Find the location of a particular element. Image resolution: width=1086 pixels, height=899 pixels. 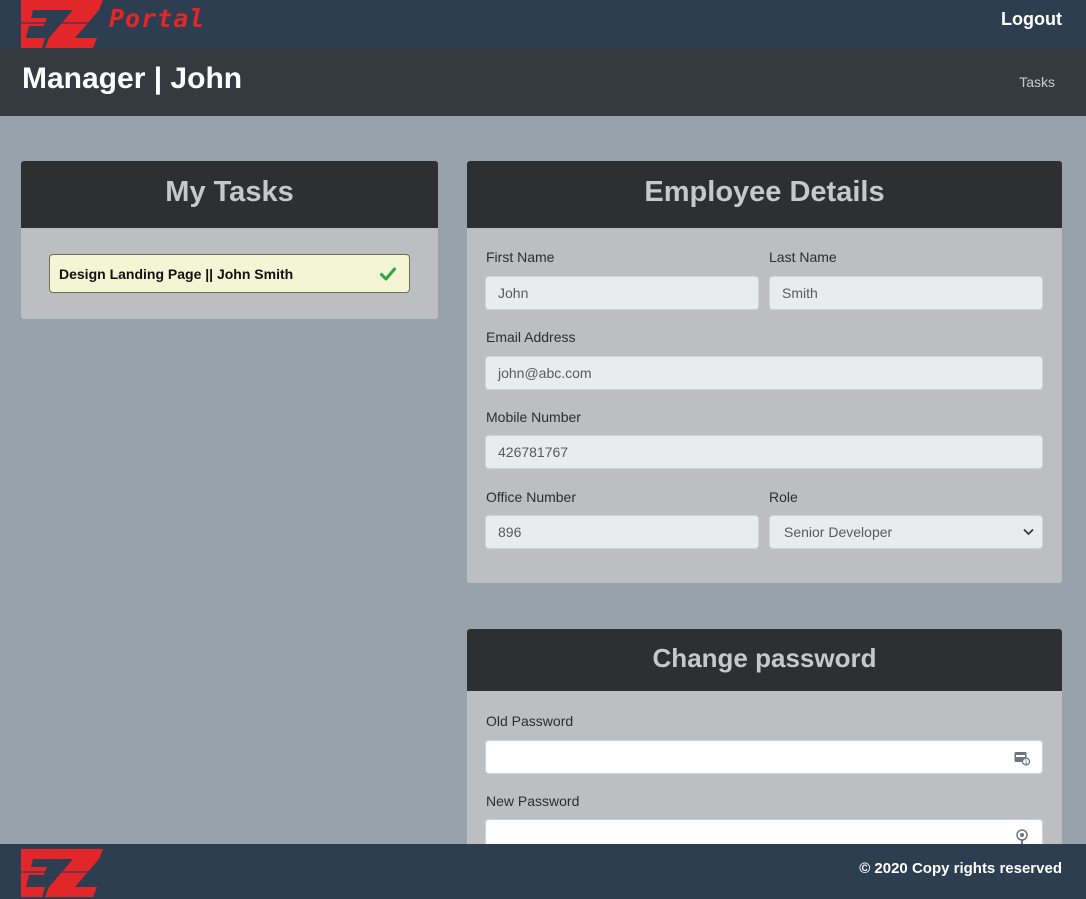

email-label: Email Address is located at coordinates (531, 337).